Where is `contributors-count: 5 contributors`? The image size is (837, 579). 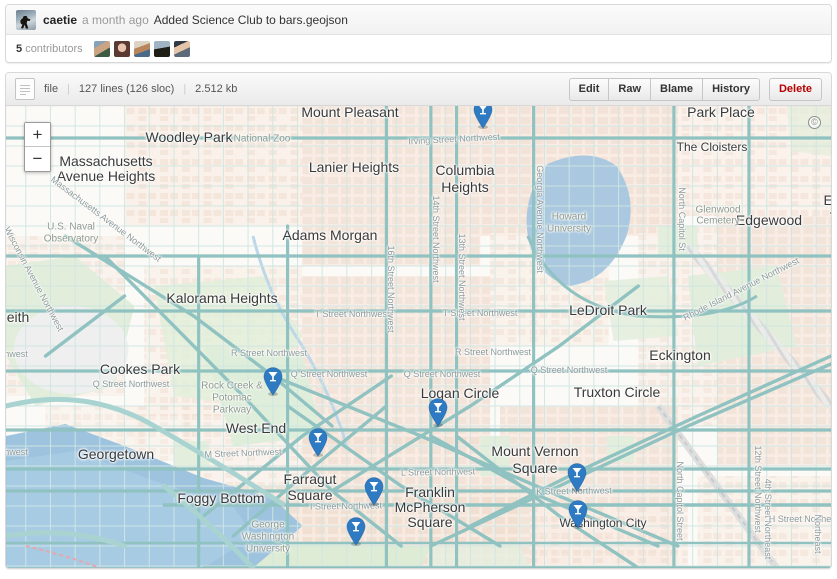 contributors-count: 5 contributors is located at coordinates (49, 49).